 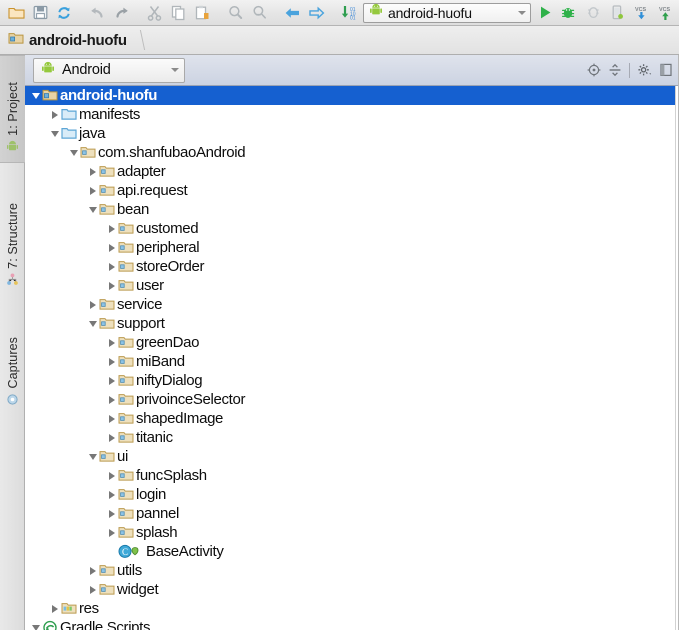 I want to click on save-all-icon, so click(x=40, y=13).